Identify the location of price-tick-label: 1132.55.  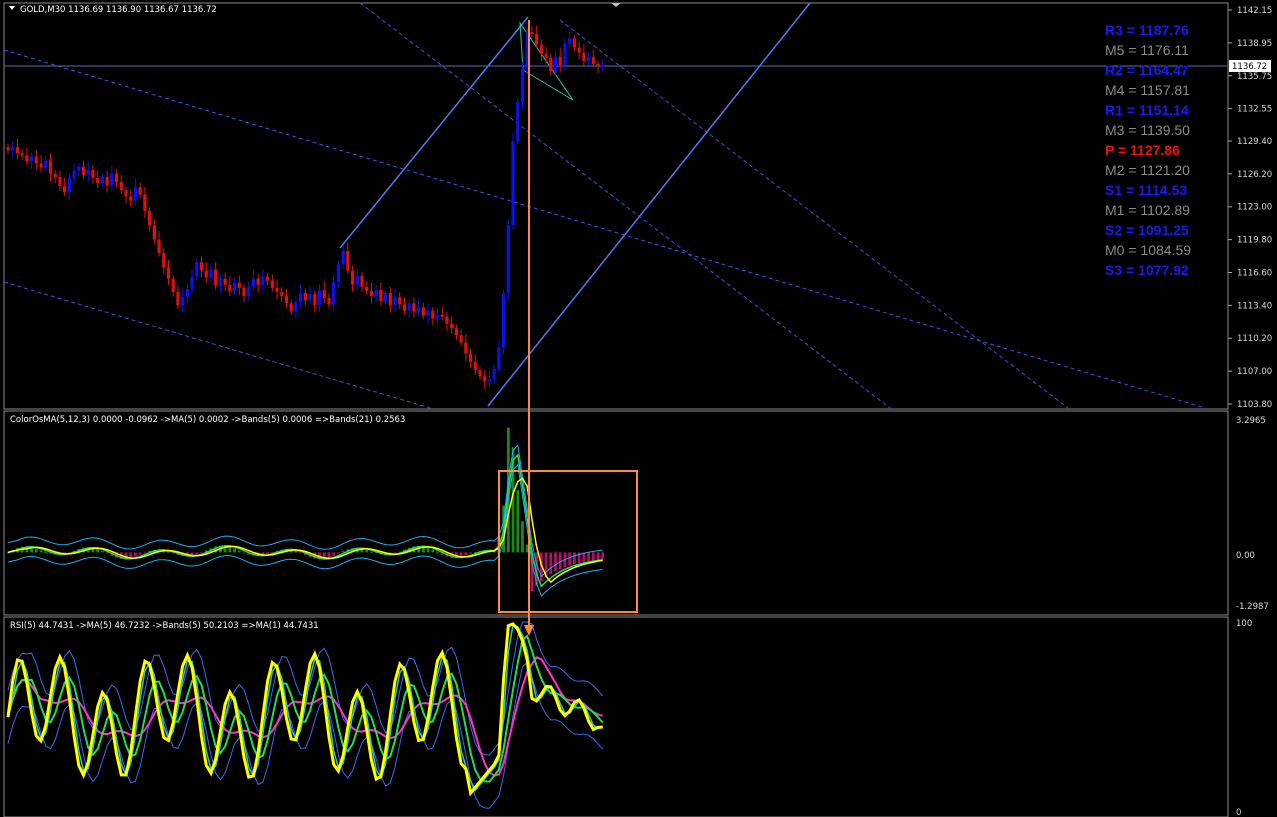
(1254, 110).